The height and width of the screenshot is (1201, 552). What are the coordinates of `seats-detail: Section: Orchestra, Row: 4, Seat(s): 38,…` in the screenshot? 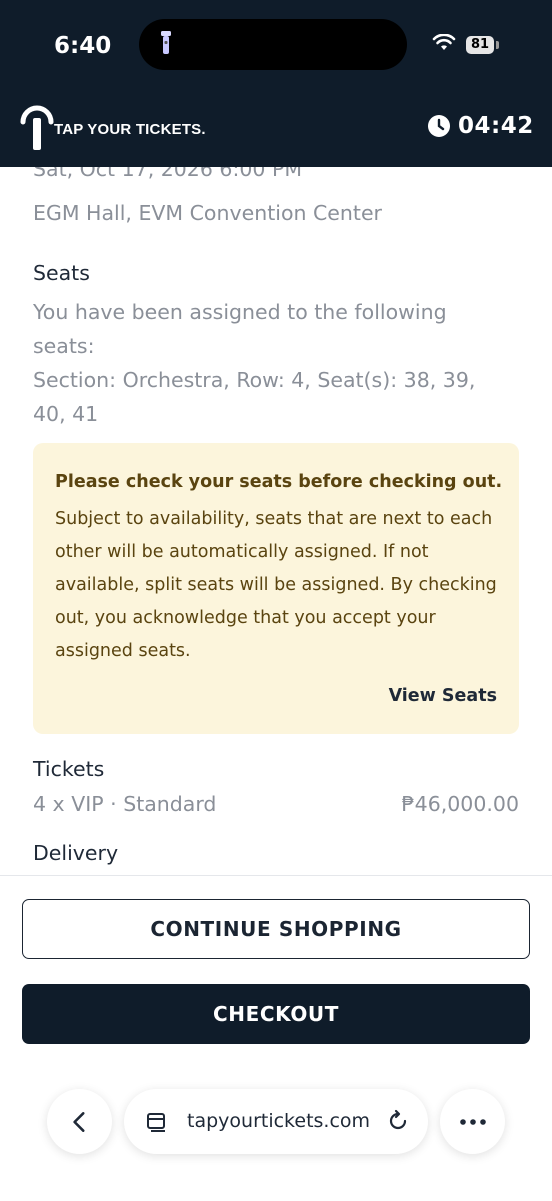 It's located at (254, 397).